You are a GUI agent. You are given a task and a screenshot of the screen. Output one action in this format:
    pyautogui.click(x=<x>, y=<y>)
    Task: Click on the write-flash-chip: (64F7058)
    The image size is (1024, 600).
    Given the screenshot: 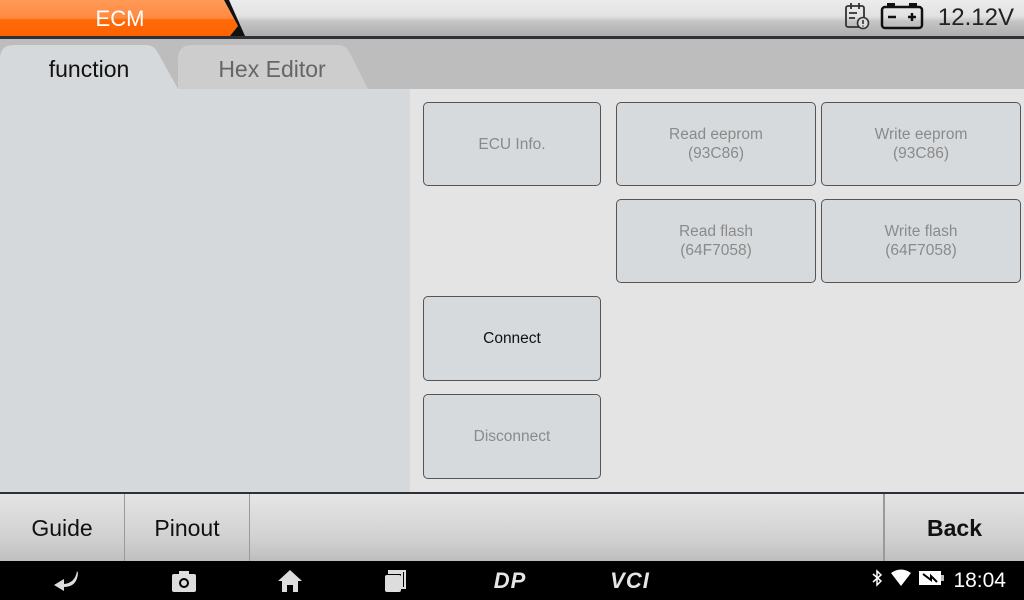 What is the action you would take?
    pyautogui.click(x=921, y=250)
    